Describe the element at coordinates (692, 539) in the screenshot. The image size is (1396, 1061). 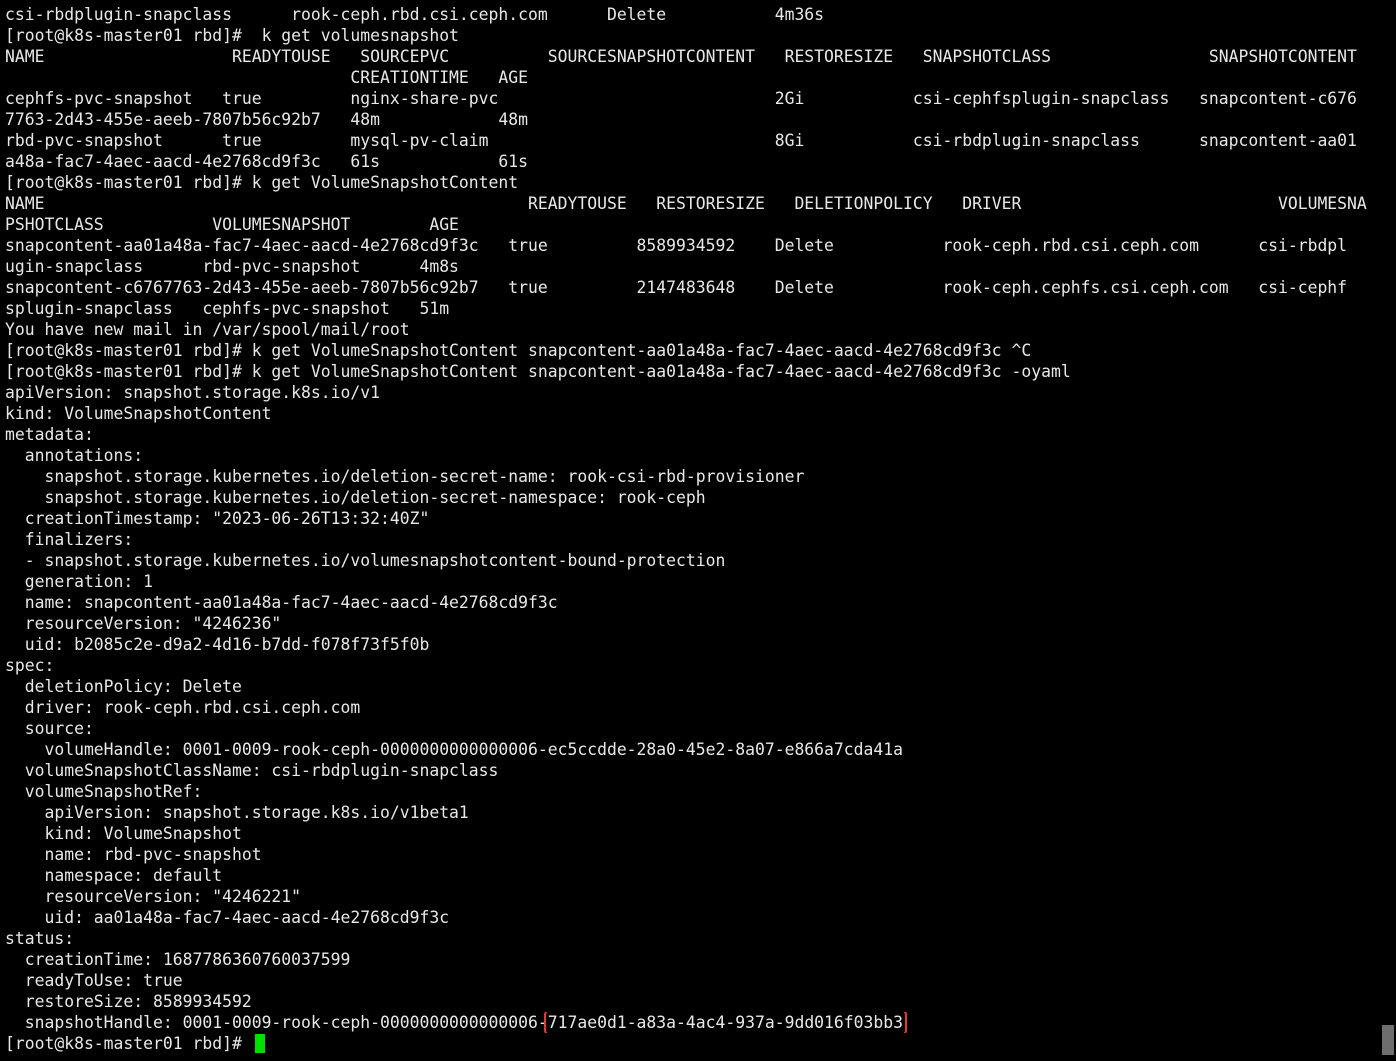
I see `terminal-line: finalizers:` at that location.